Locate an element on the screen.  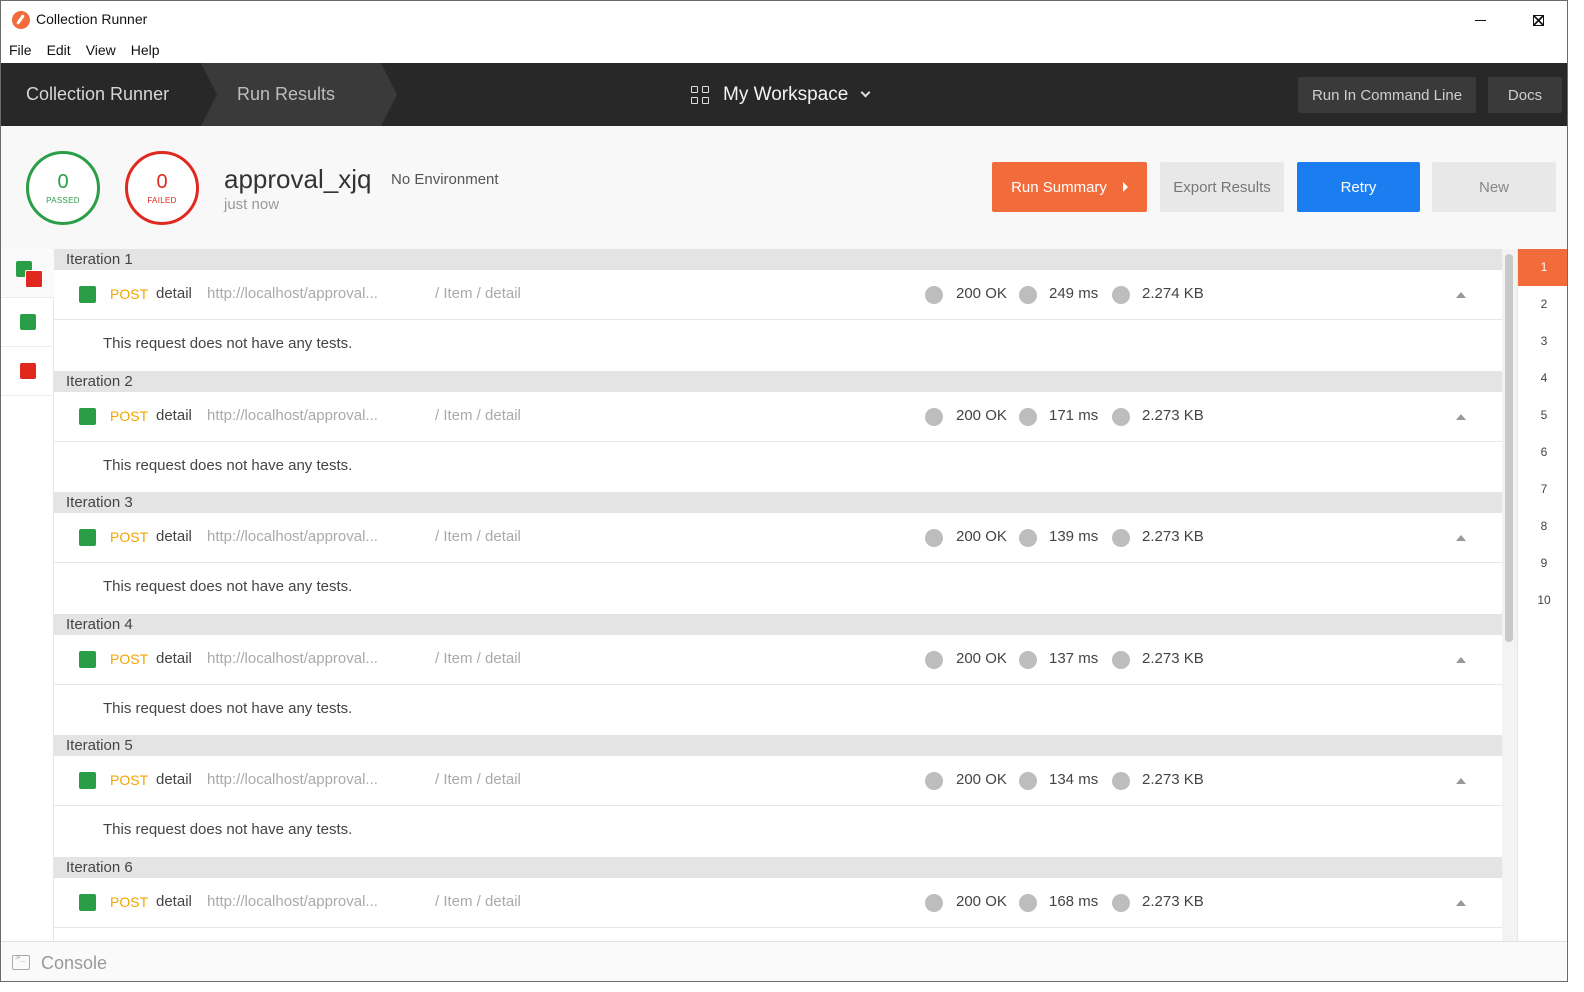
menu-file: File is located at coordinates (20, 51).